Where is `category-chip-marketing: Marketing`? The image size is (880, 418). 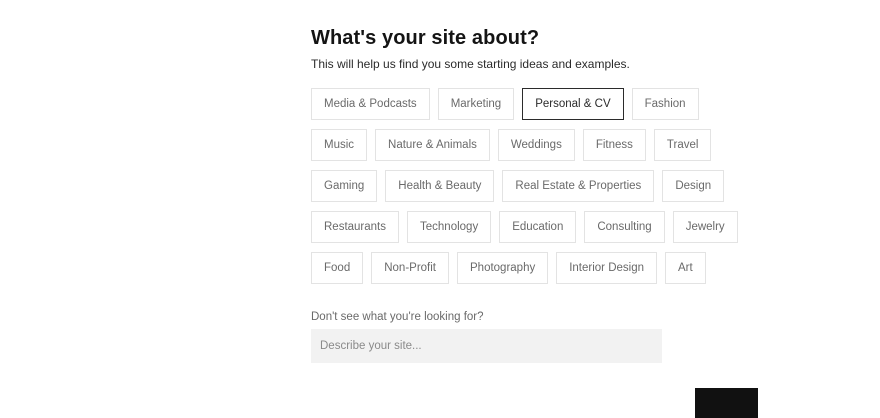 category-chip-marketing: Marketing is located at coordinates (476, 104).